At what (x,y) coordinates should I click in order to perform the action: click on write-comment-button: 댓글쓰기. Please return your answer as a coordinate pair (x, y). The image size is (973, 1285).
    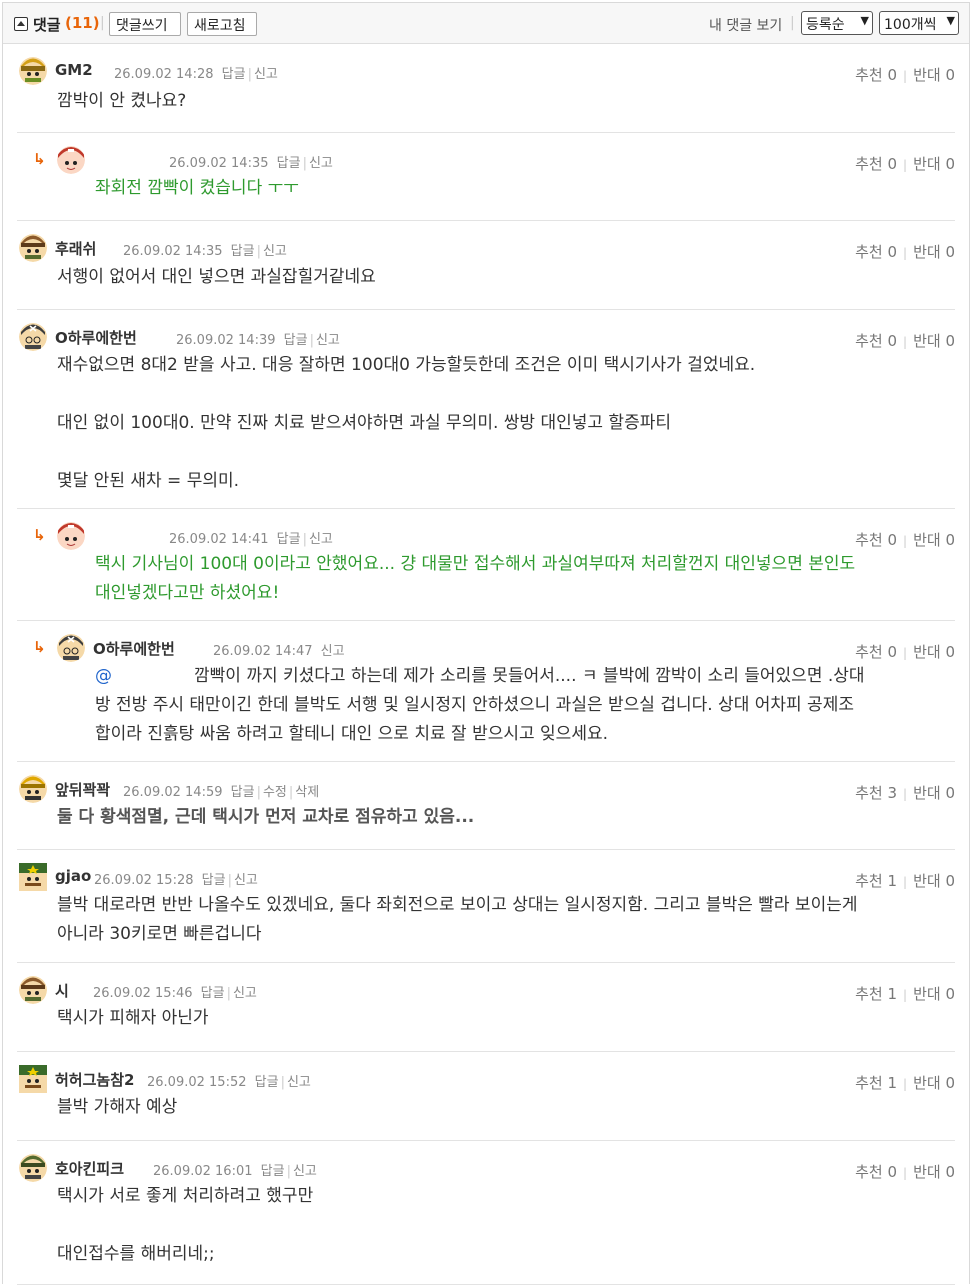
    Looking at the image, I should click on (145, 24).